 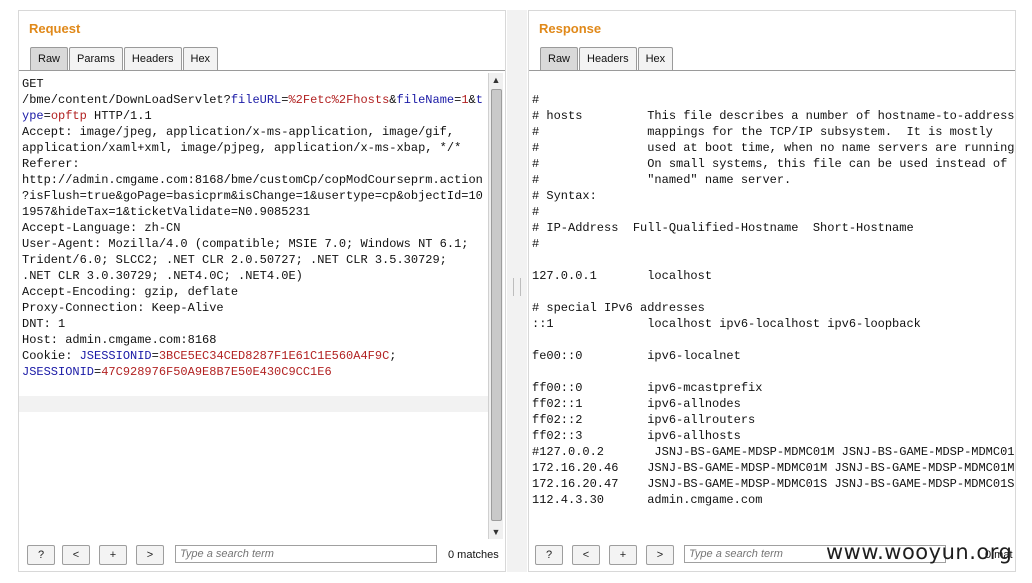 I want to click on tab-params: Params, so click(x=96, y=58).